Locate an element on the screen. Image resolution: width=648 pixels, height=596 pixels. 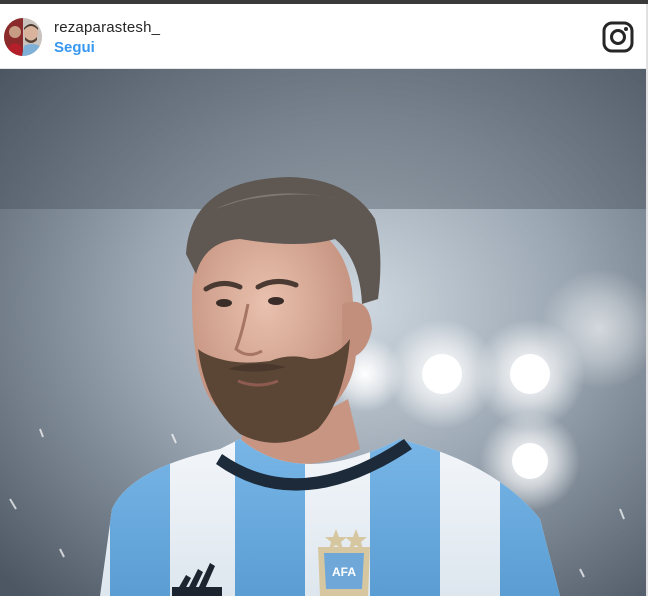
svg-text: AFA is located at coordinates (344, 572).